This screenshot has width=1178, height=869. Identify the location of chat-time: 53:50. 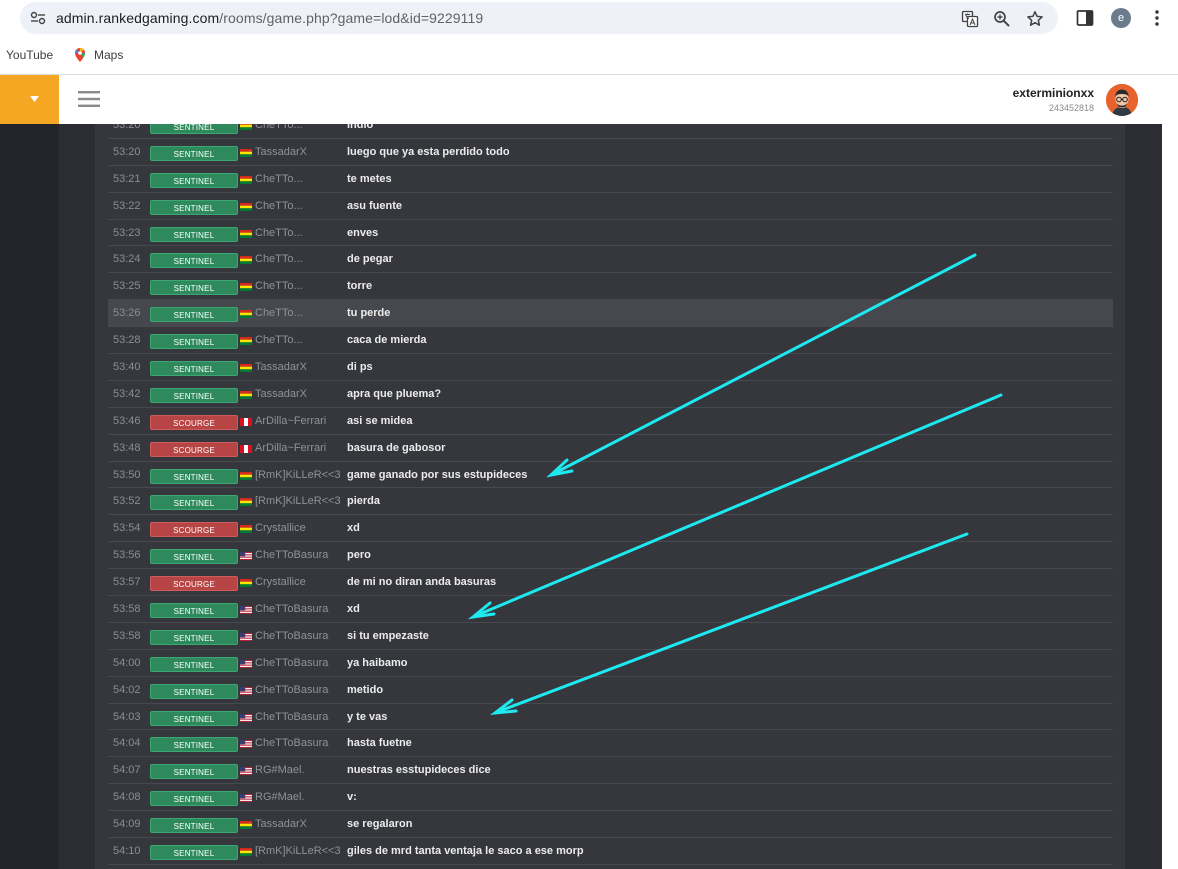
(127, 474).